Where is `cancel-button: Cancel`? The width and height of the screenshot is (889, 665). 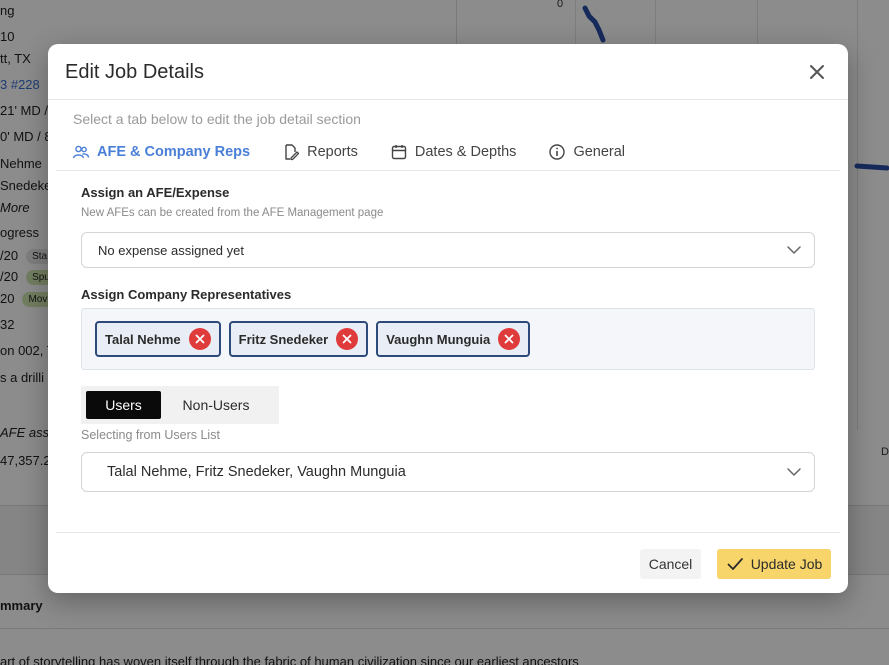 cancel-button: Cancel is located at coordinates (670, 564).